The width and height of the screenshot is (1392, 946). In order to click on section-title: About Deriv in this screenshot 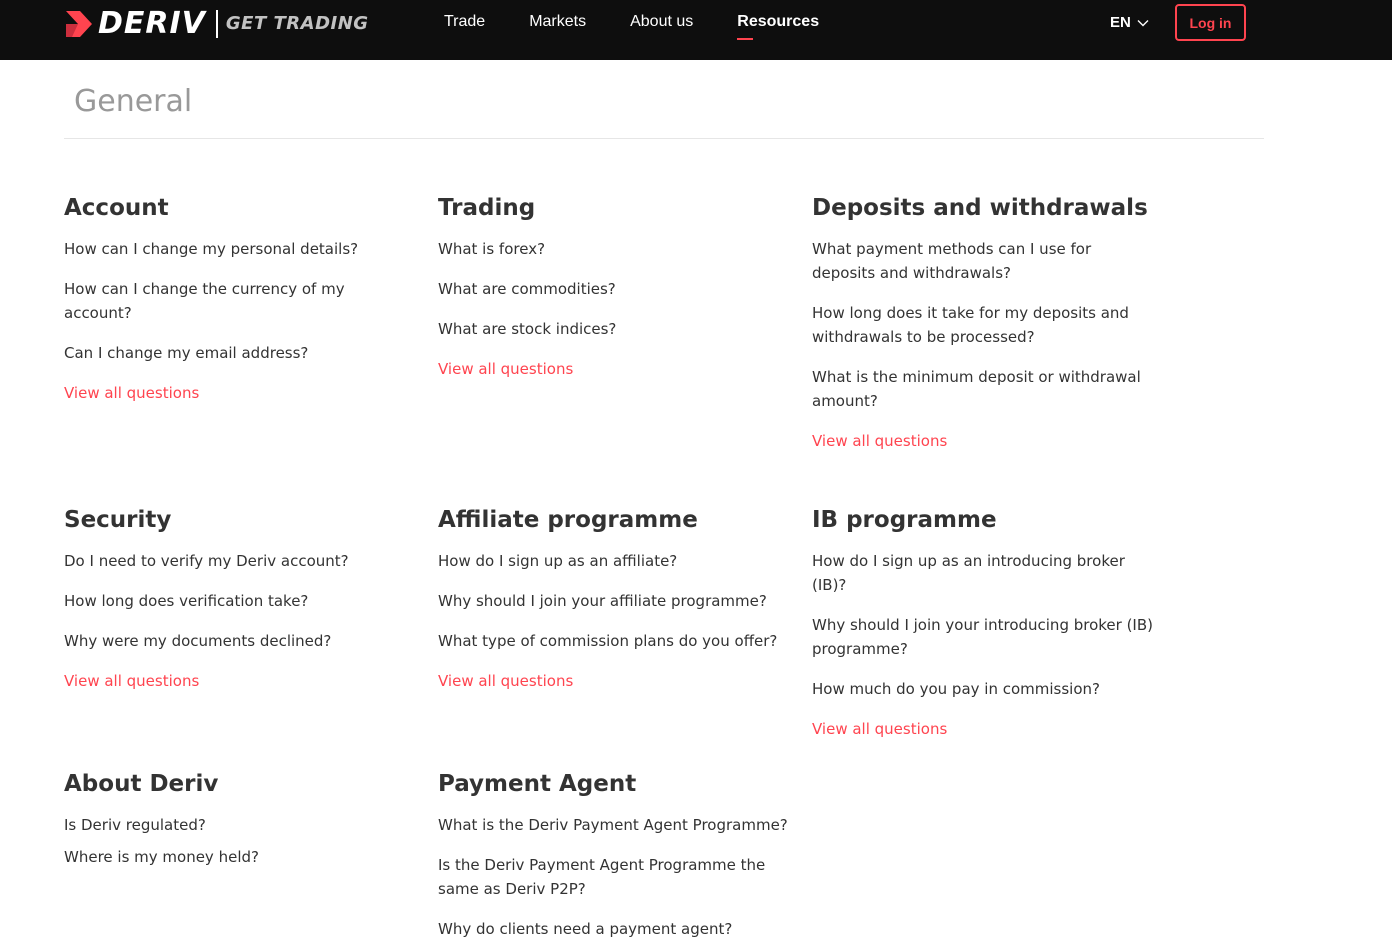, I will do `click(141, 784)`.